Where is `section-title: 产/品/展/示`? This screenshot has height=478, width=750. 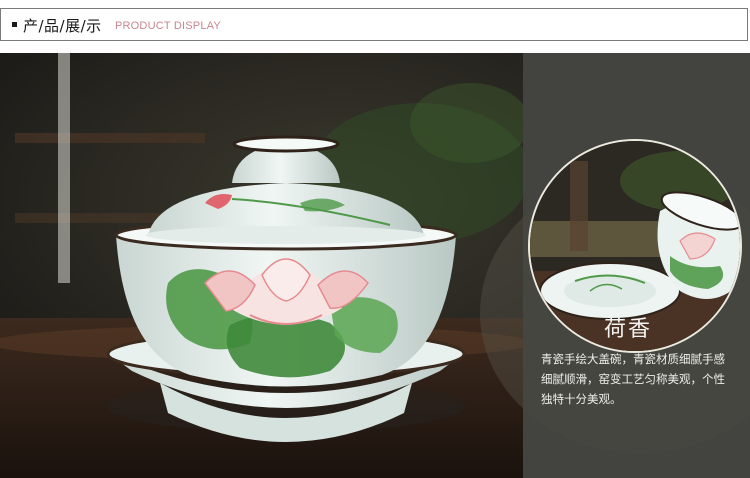 section-title: 产/品/展/示 is located at coordinates (62, 26).